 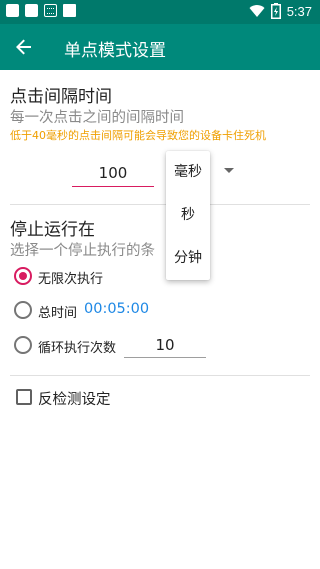 What do you see at coordinates (41, 10) in the screenshot?
I see `status-left-icons` at bounding box center [41, 10].